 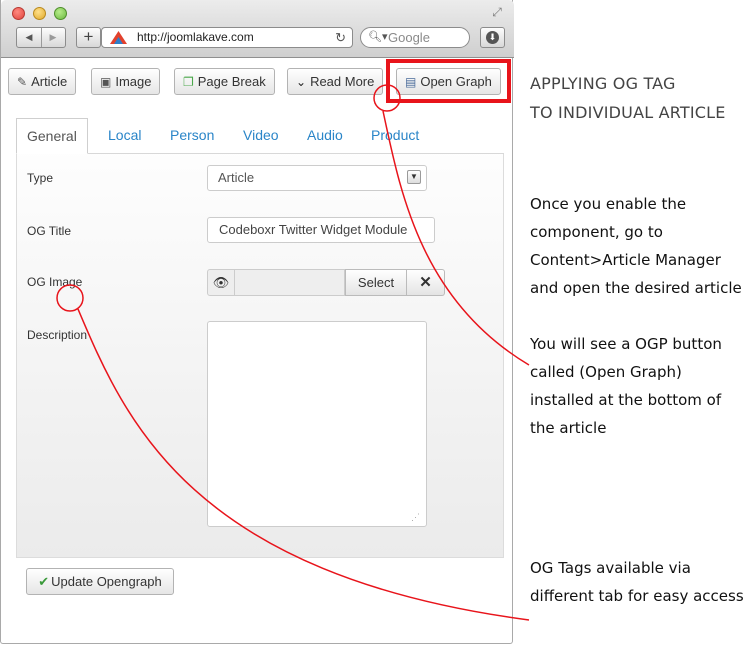 What do you see at coordinates (387, 98) in the screenshot?
I see `open-graph-callout-circle` at bounding box center [387, 98].